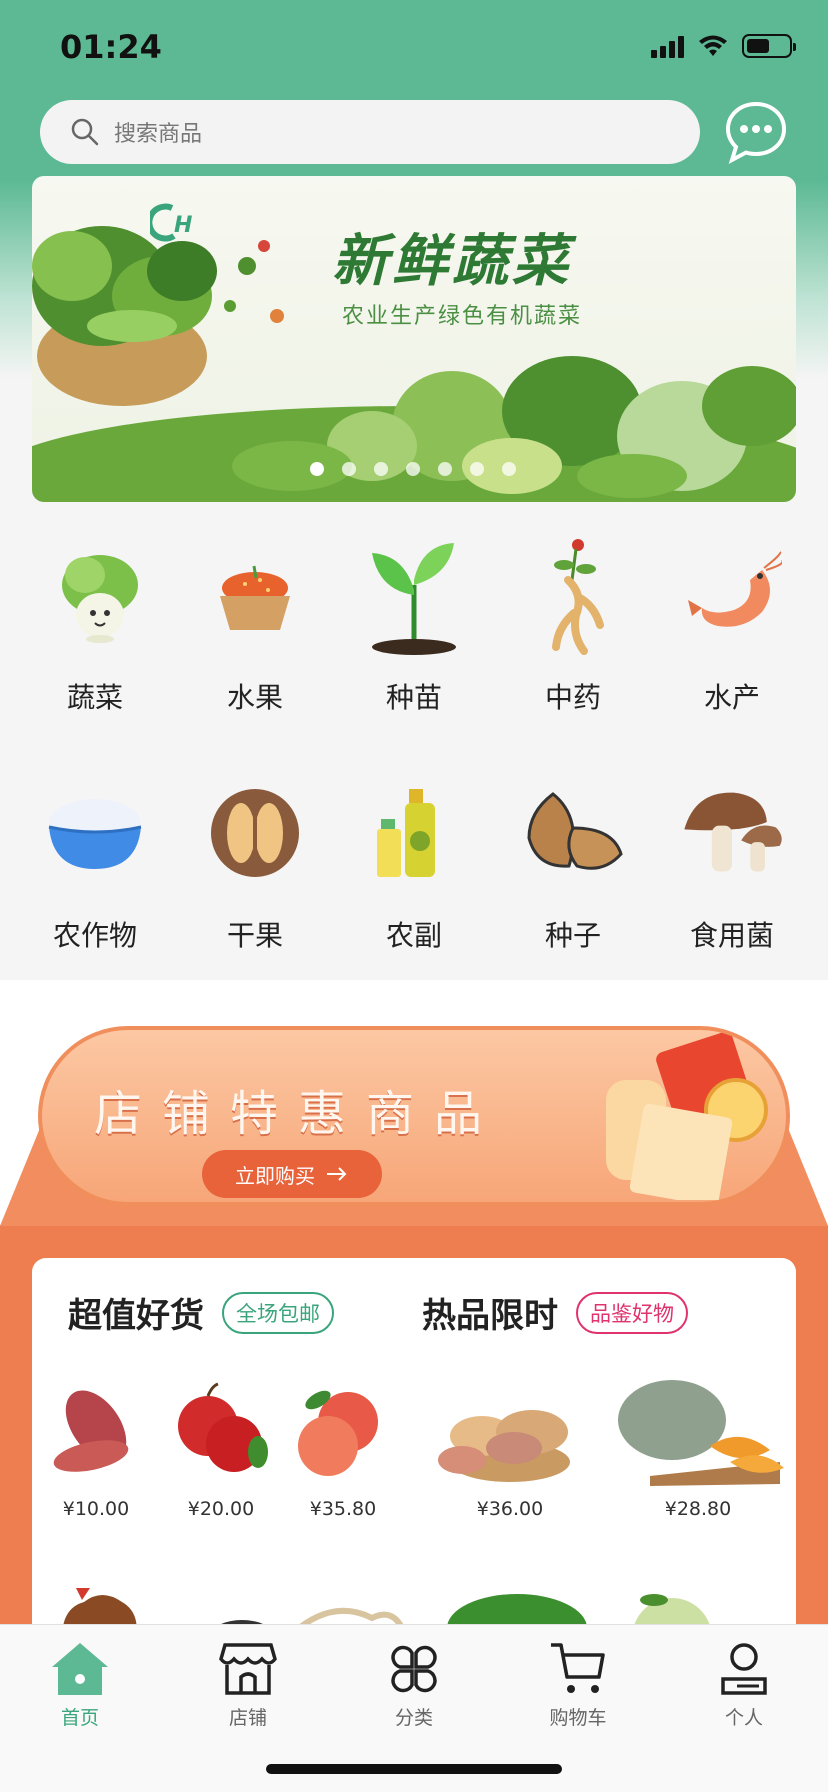 The height and width of the screenshot is (1792, 828). Describe the element at coordinates (687, 1115) in the screenshot. I see `gift-envelope-illustration` at that location.